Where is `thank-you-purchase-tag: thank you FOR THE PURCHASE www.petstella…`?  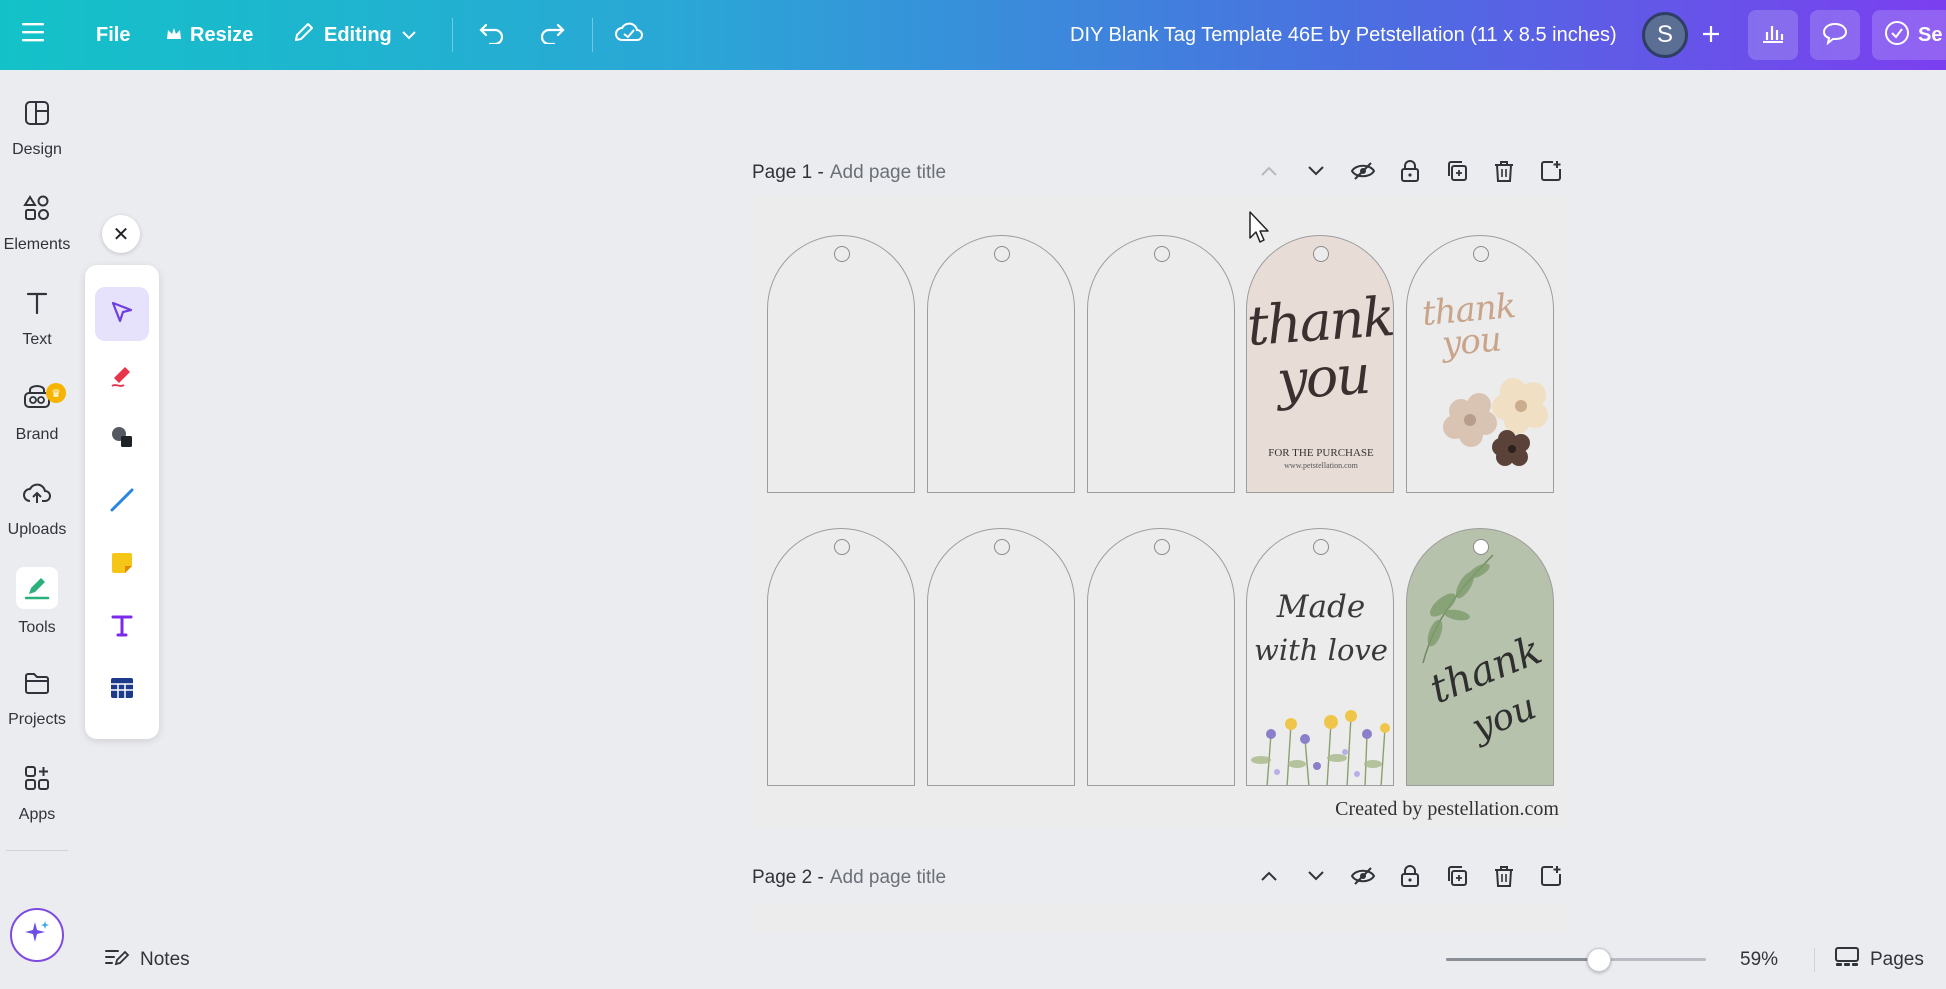 thank-you-purchase-tag: thank you FOR THE PURCHASE www.petstella… is located at coordinates (1320, 364).